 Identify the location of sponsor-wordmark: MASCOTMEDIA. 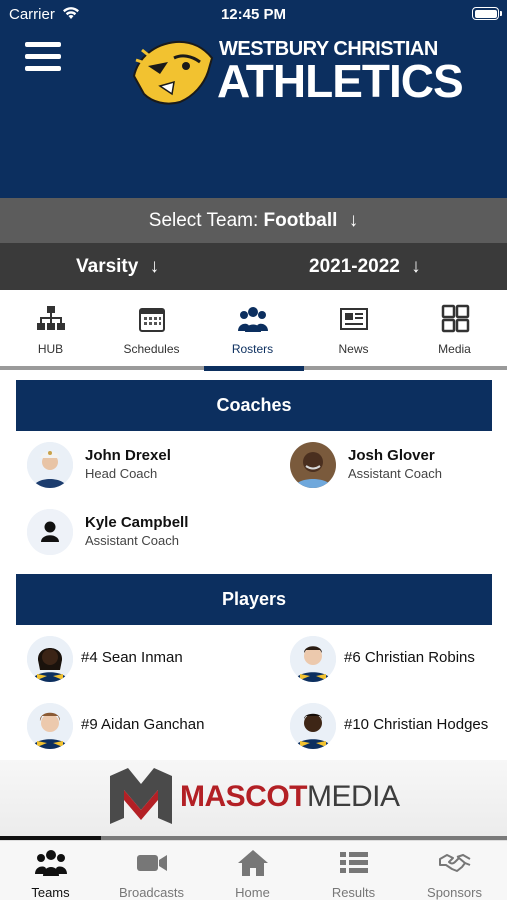
(290, 797).